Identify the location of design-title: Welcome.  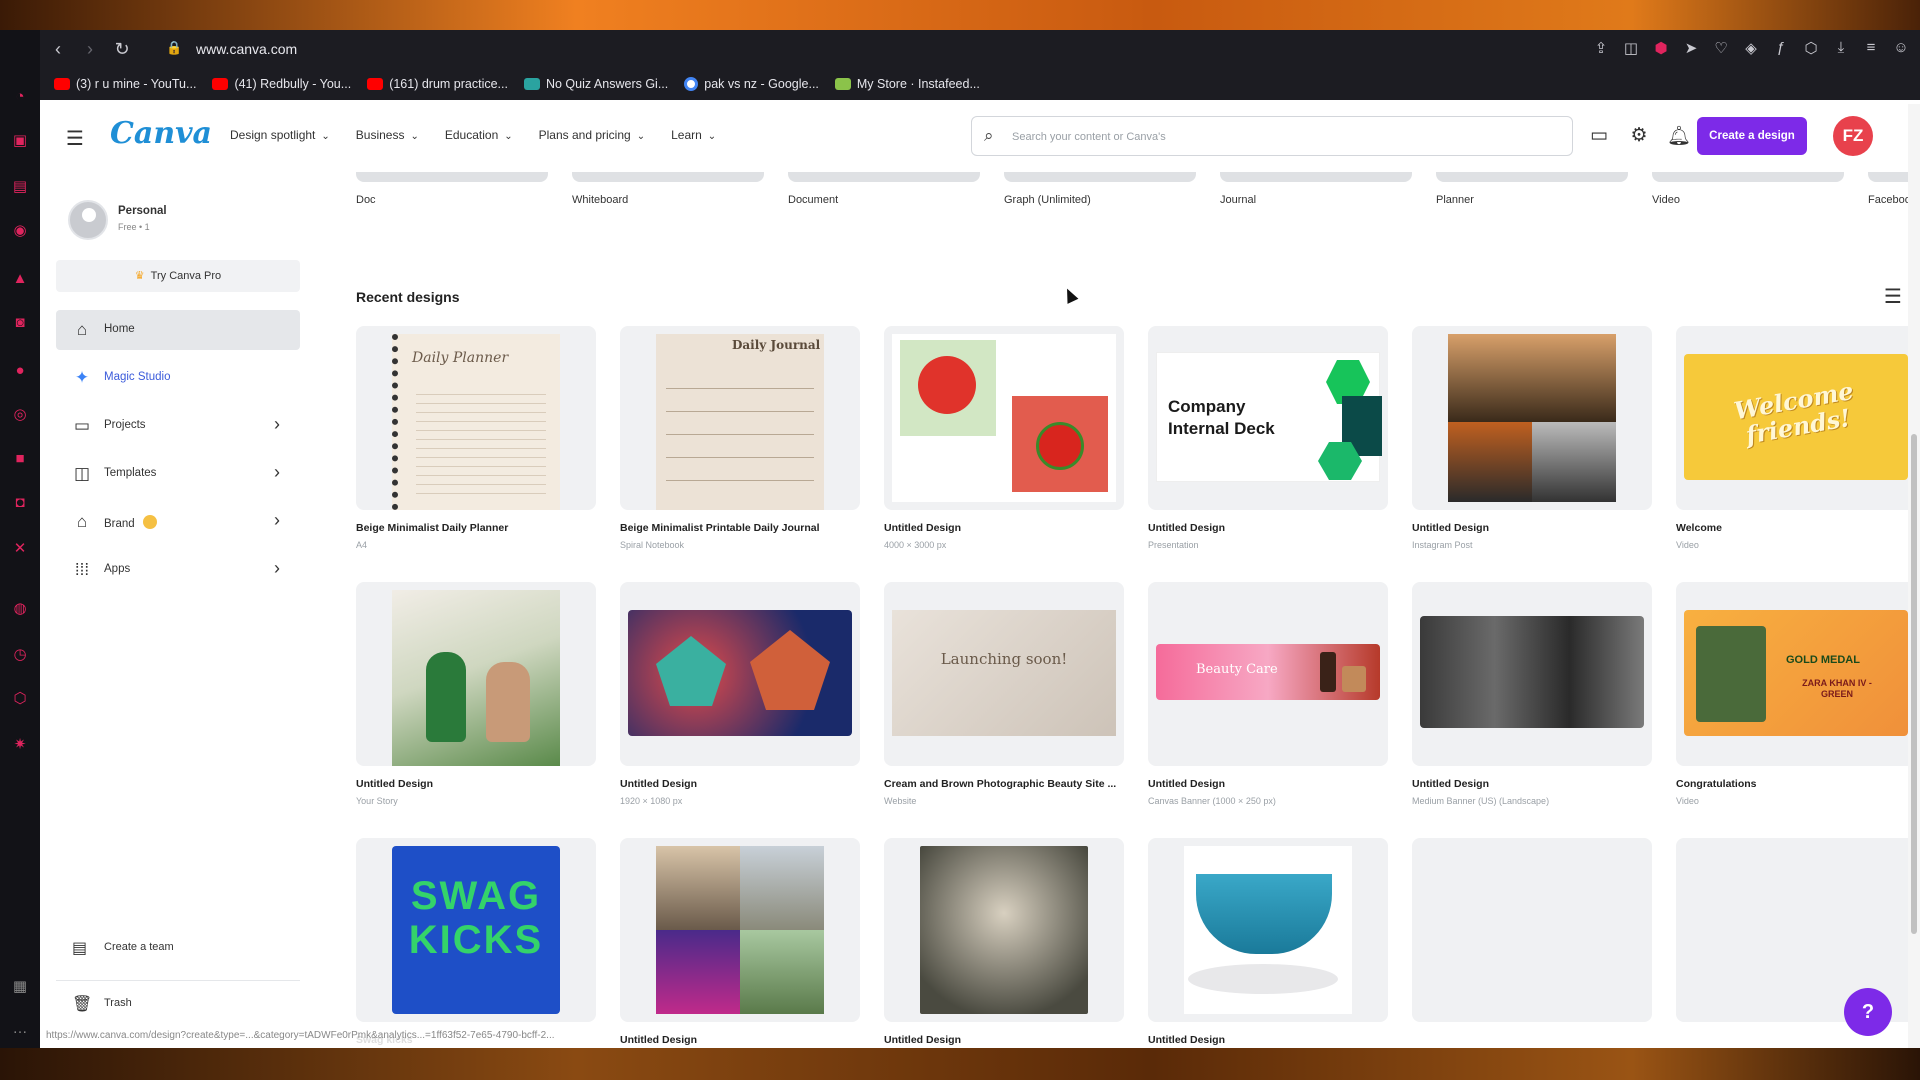
(1796, 528).